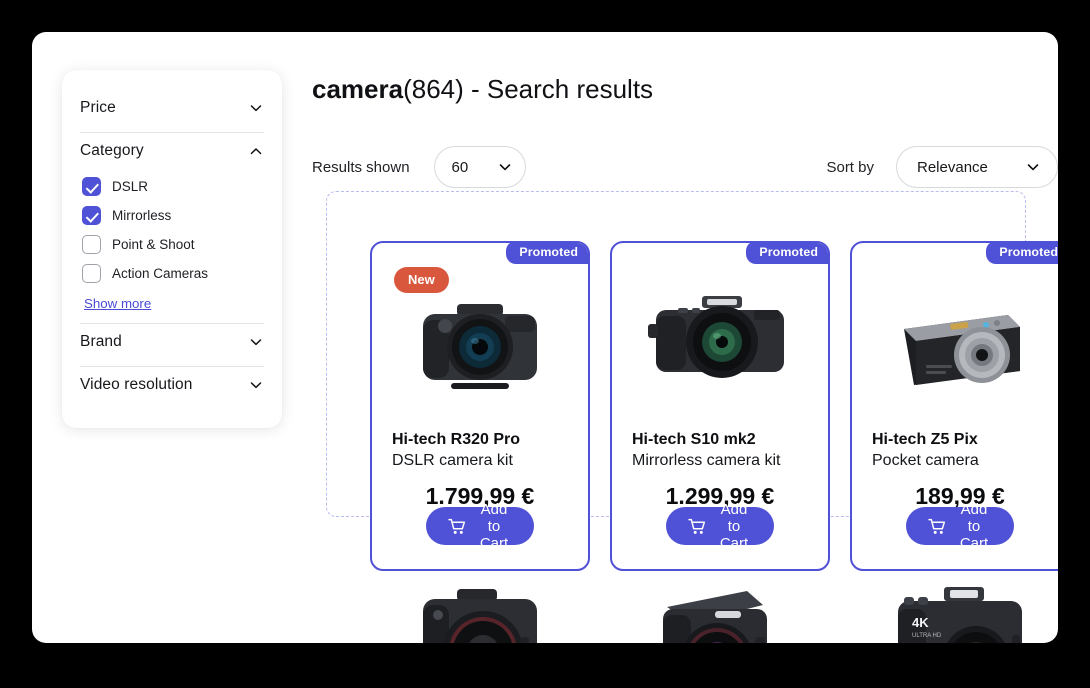 The height and width of the screenshot is (688, 1090). Describe the element at coordinates (130, 186) in the screenshot. I see `category-option-label: DSLR` at that location.